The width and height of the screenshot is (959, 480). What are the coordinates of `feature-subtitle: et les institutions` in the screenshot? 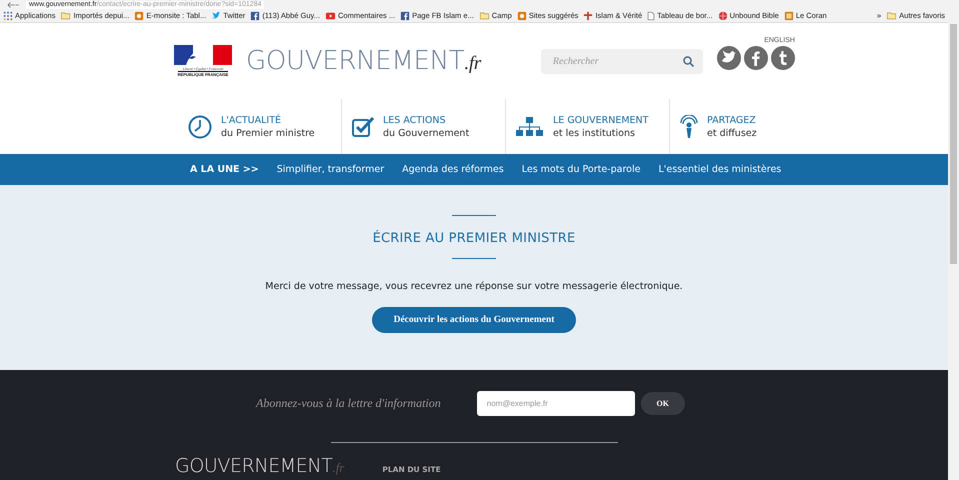 It's located at (594, 133).